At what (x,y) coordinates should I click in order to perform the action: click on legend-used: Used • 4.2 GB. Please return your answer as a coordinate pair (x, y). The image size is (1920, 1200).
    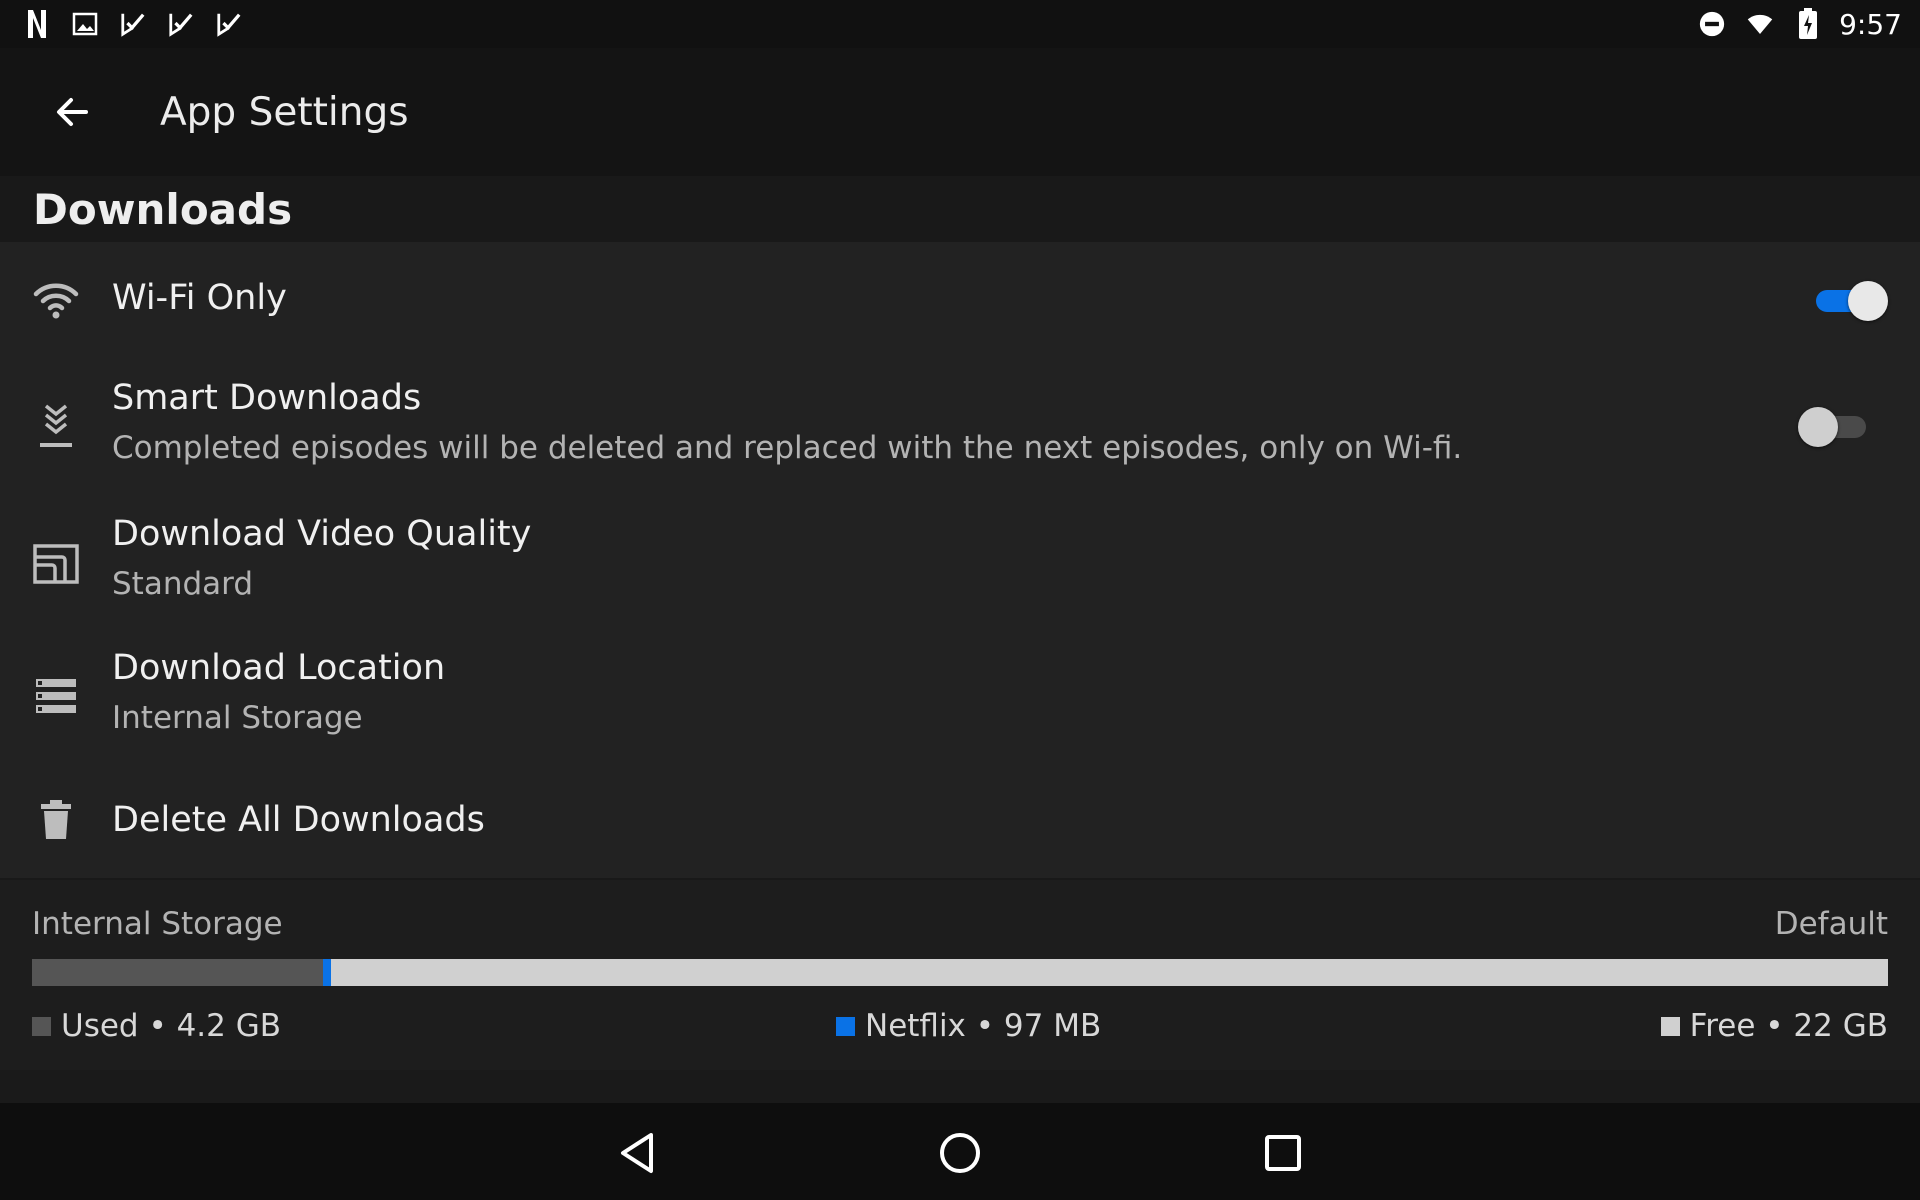
    Looking at the image, I should click on (156, 1026).